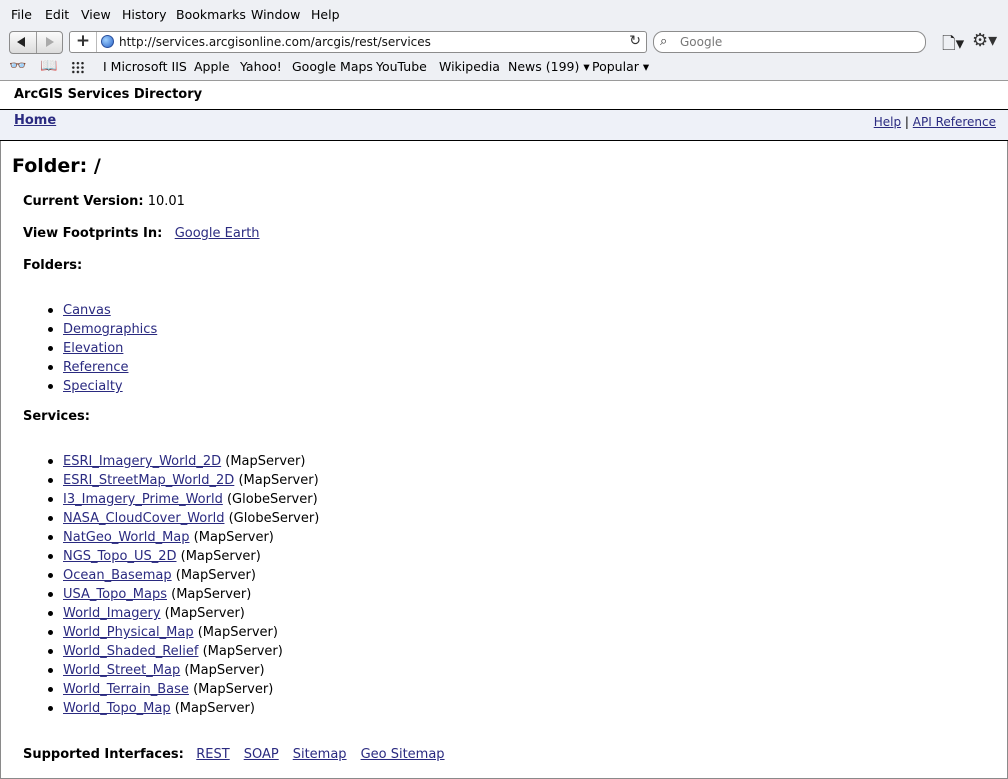 Image resolution: width=1008 pixels, height=779 pixels. Describe the element at coordinates (21, 14) in the screenshot. I see `menu-file: File` at that location.